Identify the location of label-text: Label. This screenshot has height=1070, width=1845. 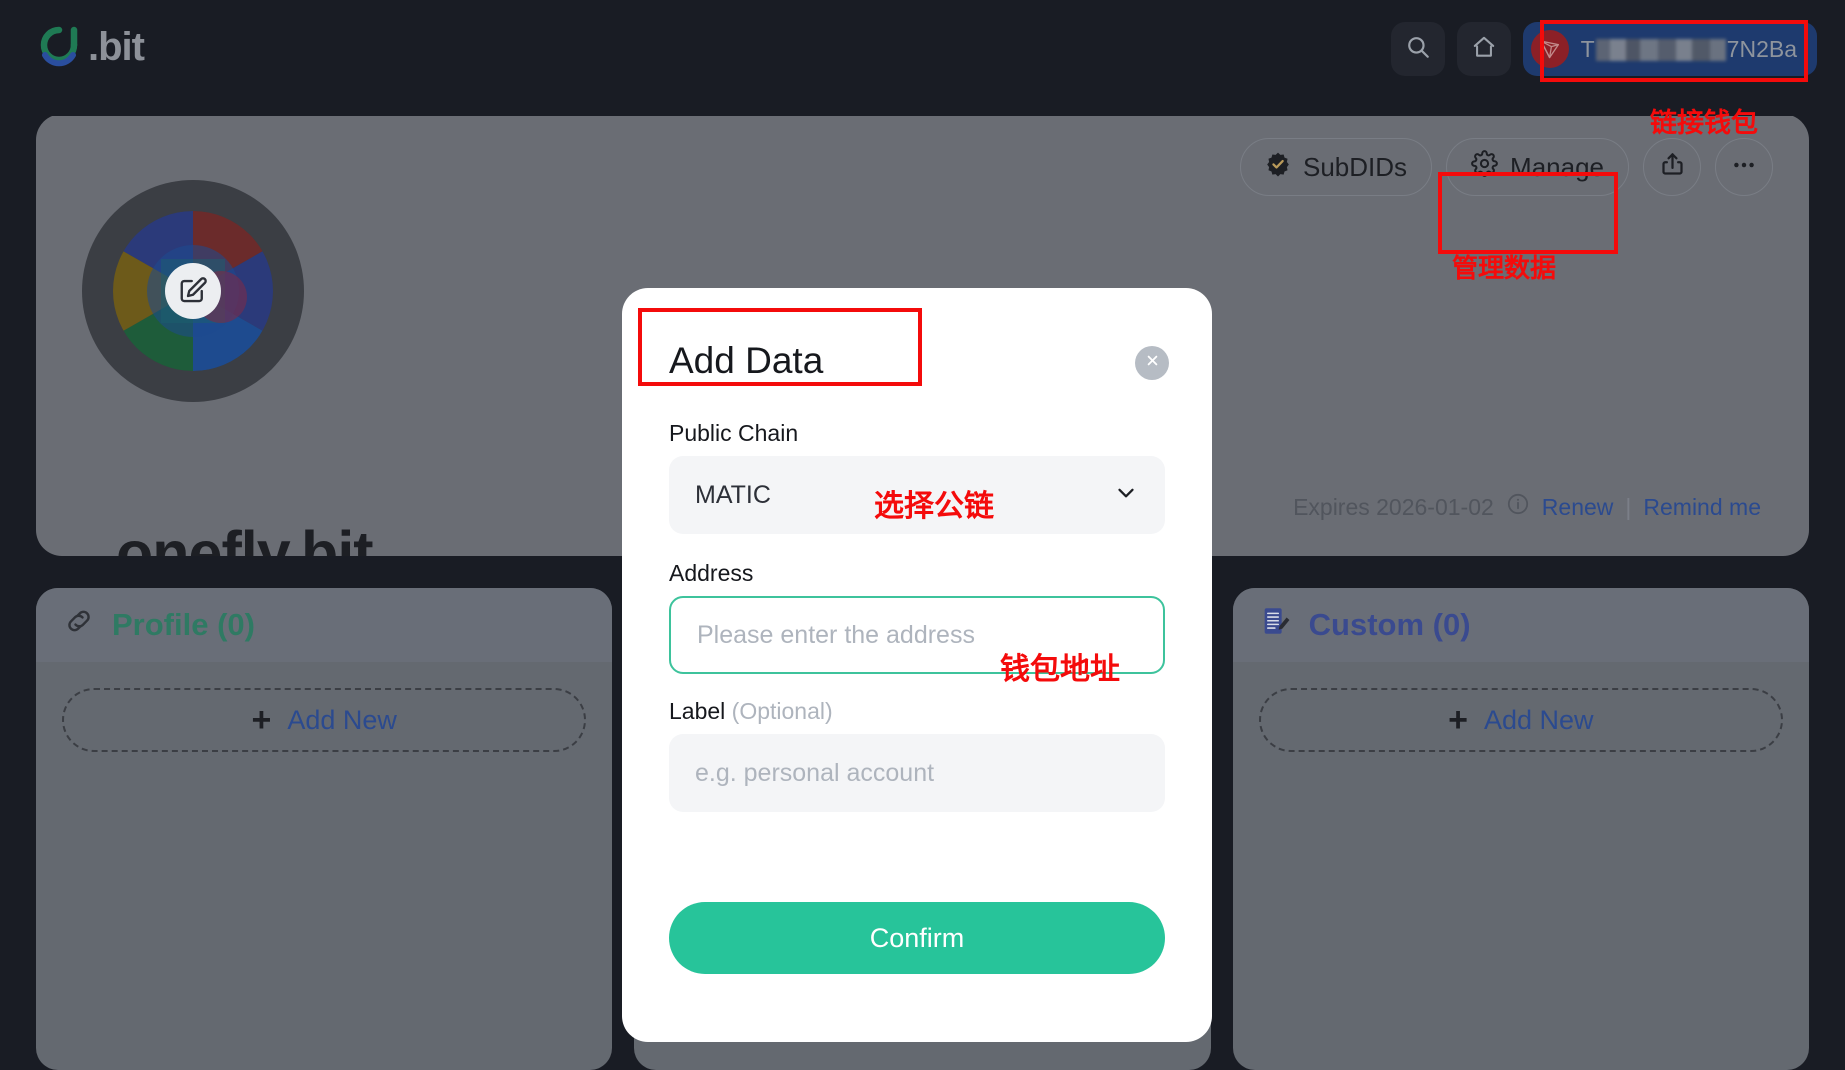
(697, 711).